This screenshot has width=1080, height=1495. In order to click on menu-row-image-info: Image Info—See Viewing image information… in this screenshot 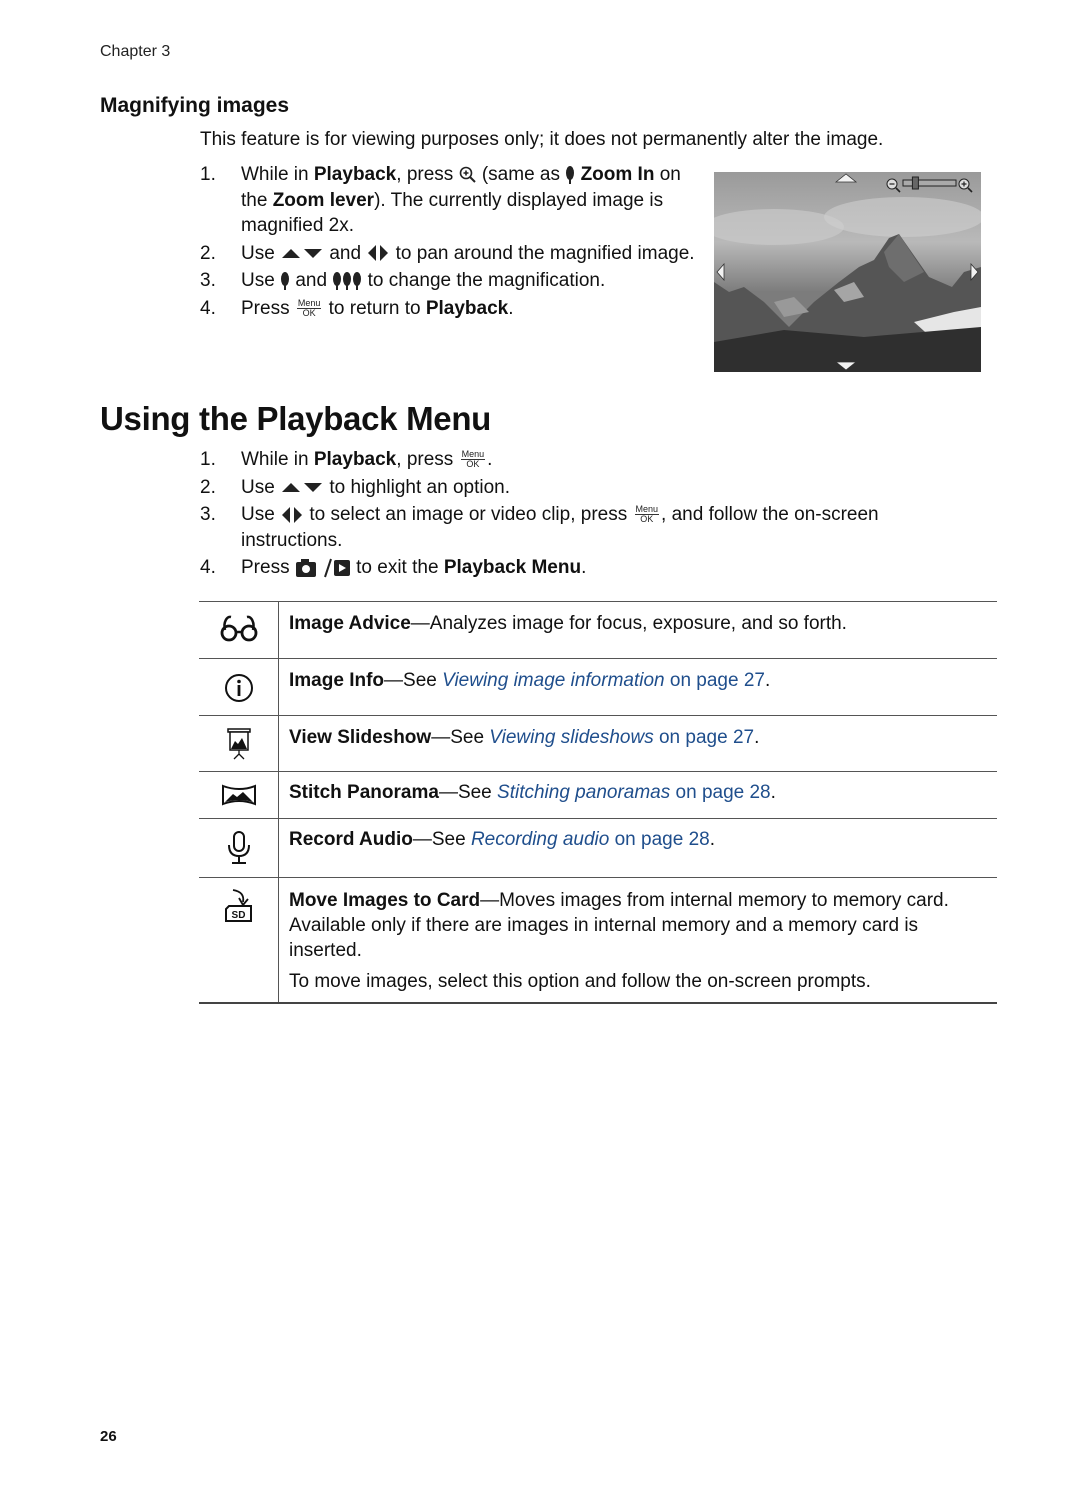, I will do `click(598, 687)`.